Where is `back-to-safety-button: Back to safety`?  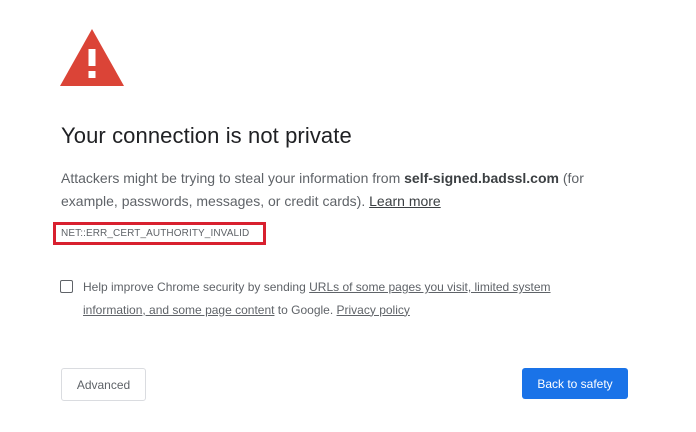
back-to-safety-button: Back to safety is located at coordinates (575, 383).